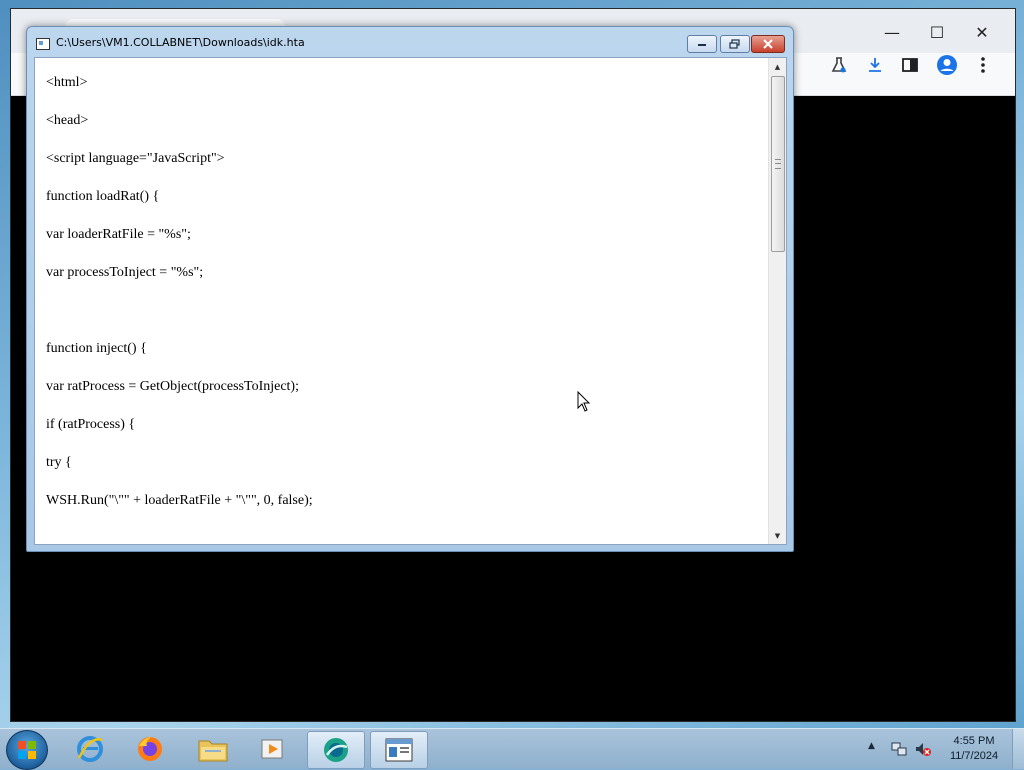  Describe the element at coordinates (982, 32) in the screenshot. I see `close-icon: ✕` at that location.